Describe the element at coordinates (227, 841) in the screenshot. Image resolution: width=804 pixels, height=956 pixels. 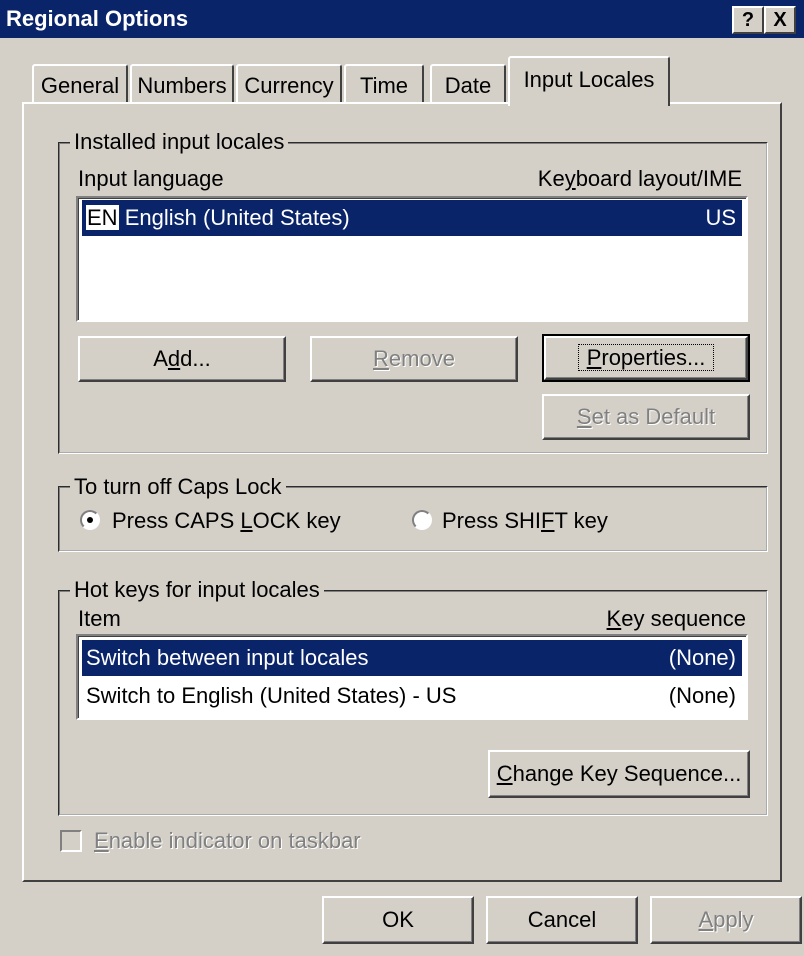
I see `indicator-label: Enable indicator on taskbar` at that location.